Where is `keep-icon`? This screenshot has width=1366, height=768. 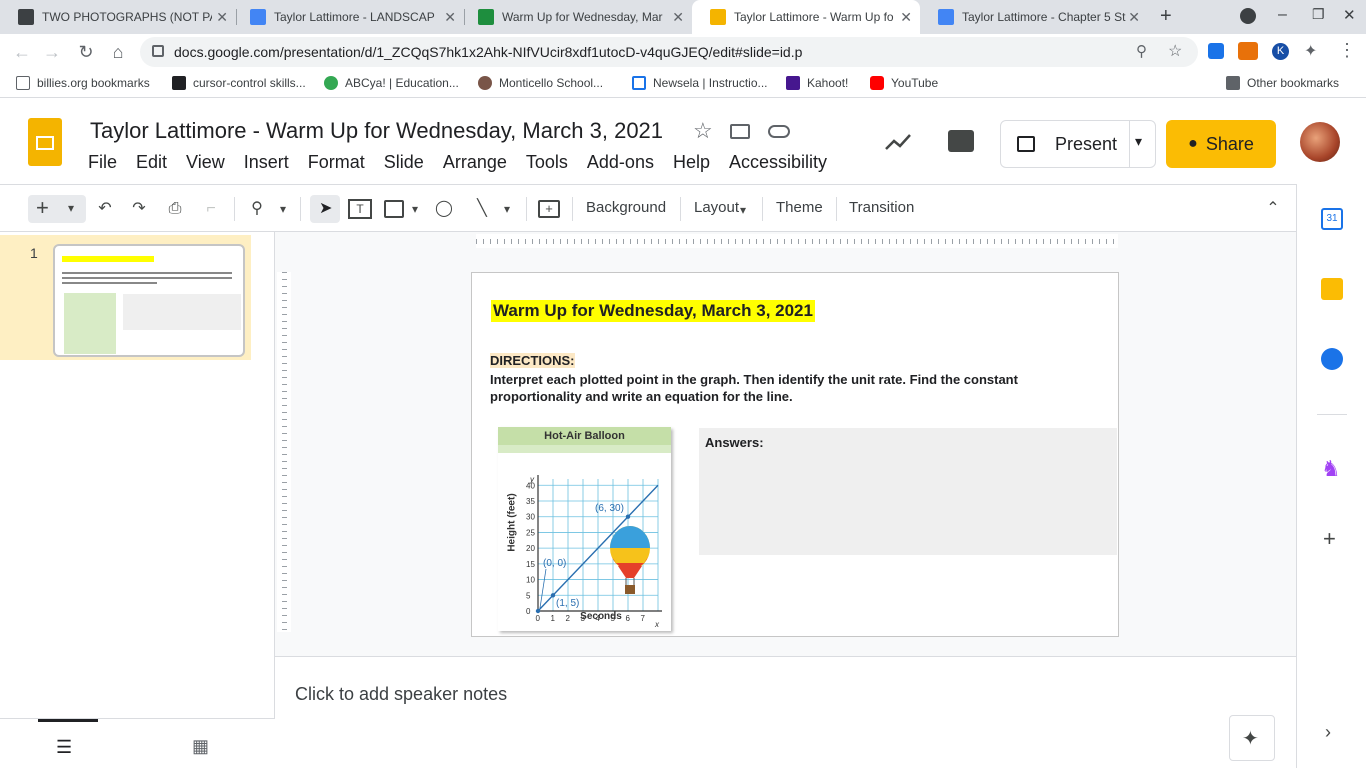
keep-icon is located at coordinates (1332, 289).